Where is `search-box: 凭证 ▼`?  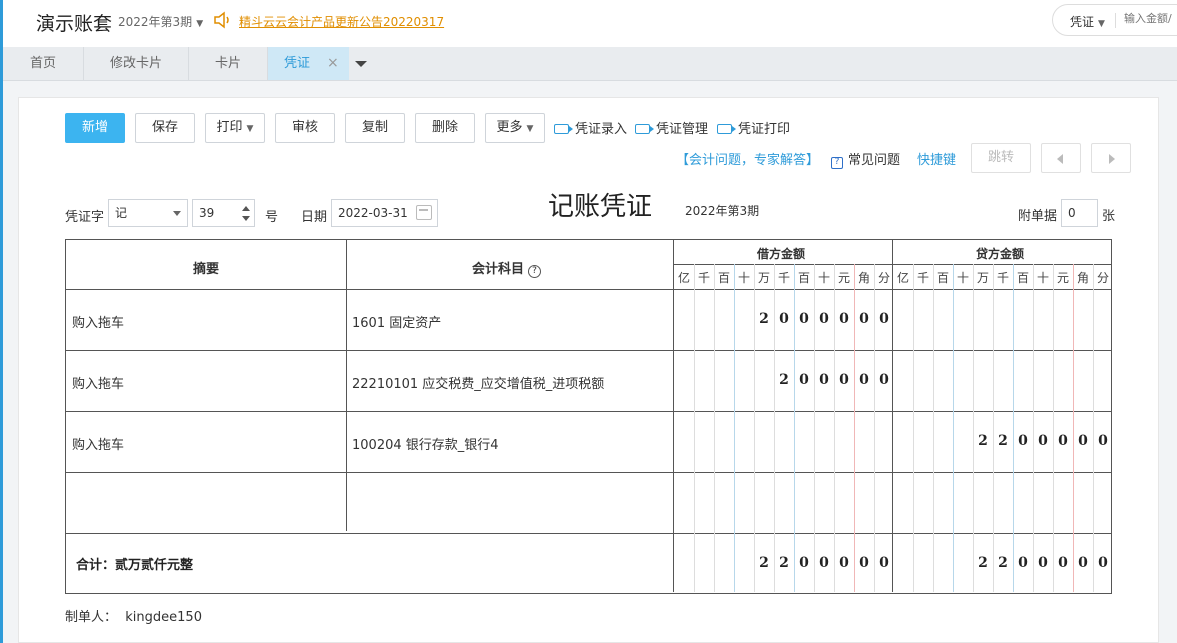 search-box: 凭证 ▼ is located at coordinates (1114, 20).